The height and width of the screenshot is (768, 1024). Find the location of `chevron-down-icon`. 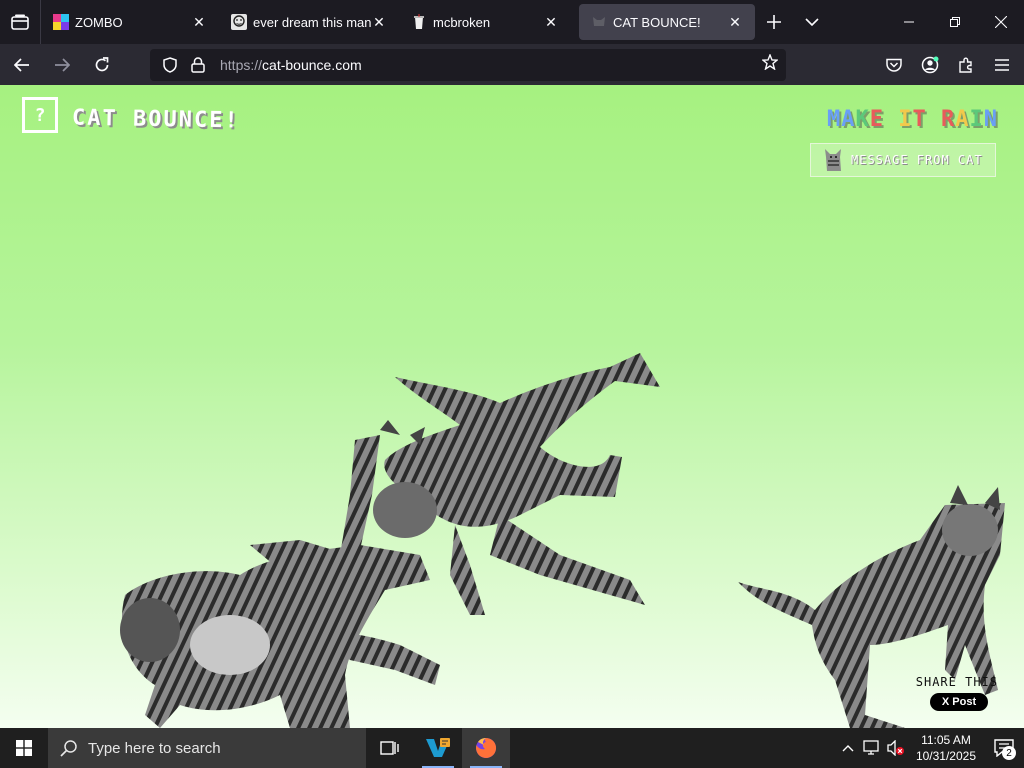

chevron-down-icon is located at coordinates (812, 22).